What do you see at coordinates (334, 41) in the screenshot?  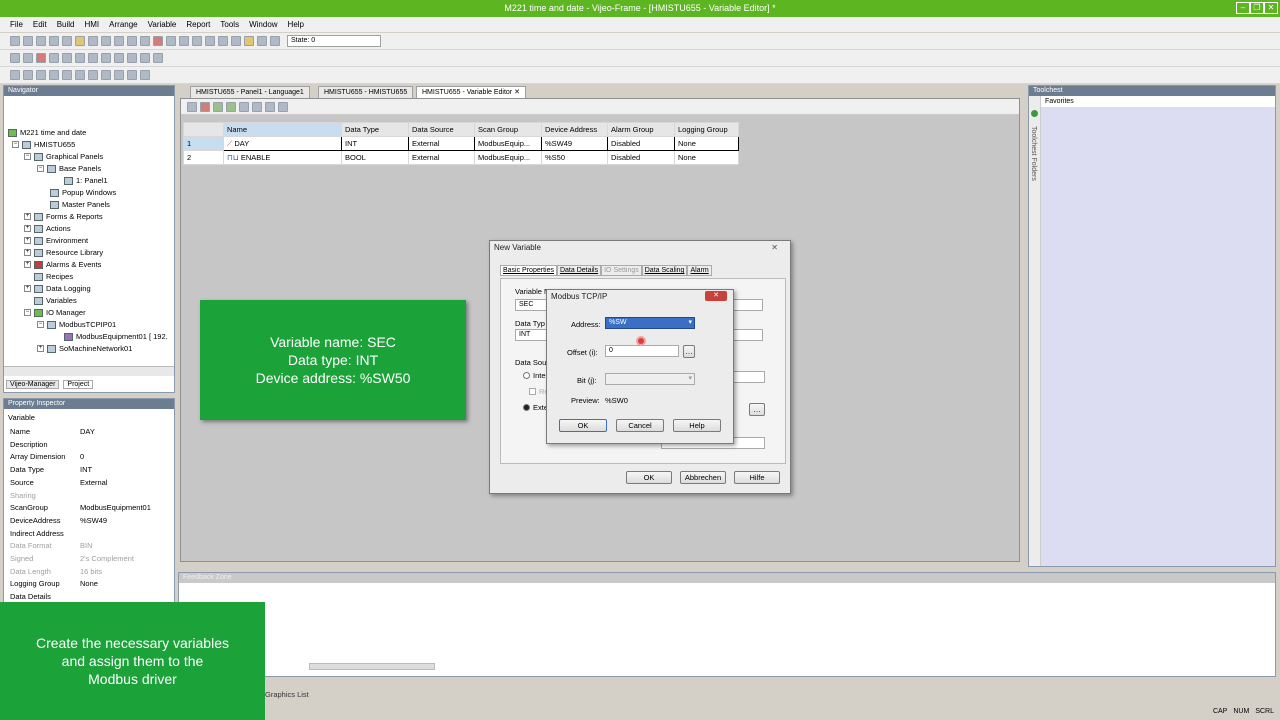 I see `state-dropdown: State: 0` at bounding box center [334, 41].